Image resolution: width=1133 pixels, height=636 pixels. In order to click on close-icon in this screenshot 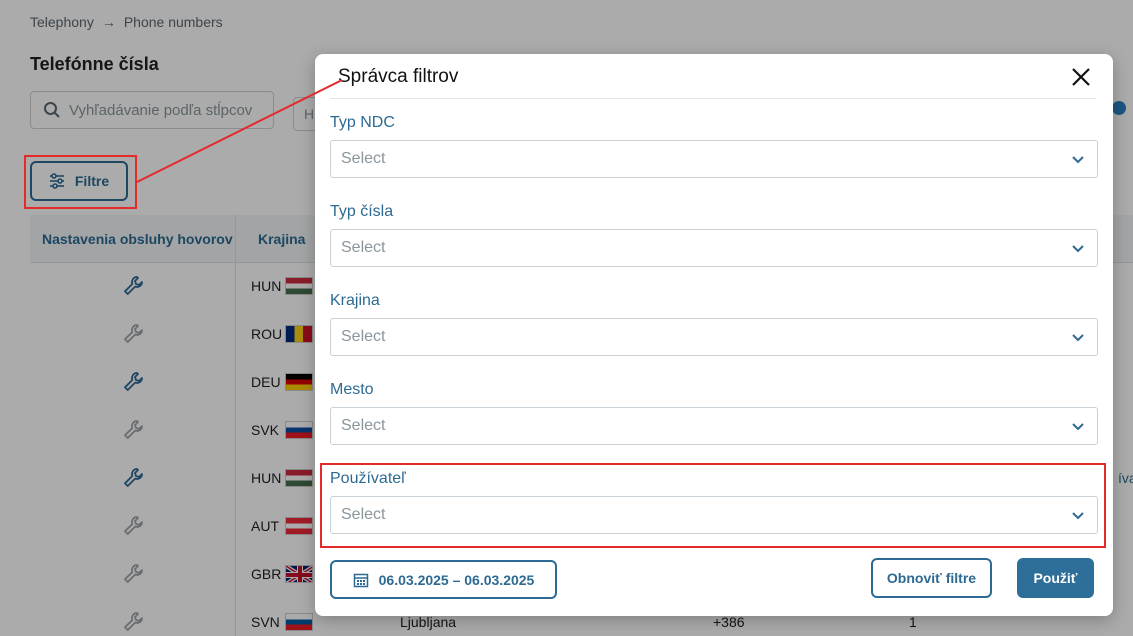, I will do `click(1081, 77)`.